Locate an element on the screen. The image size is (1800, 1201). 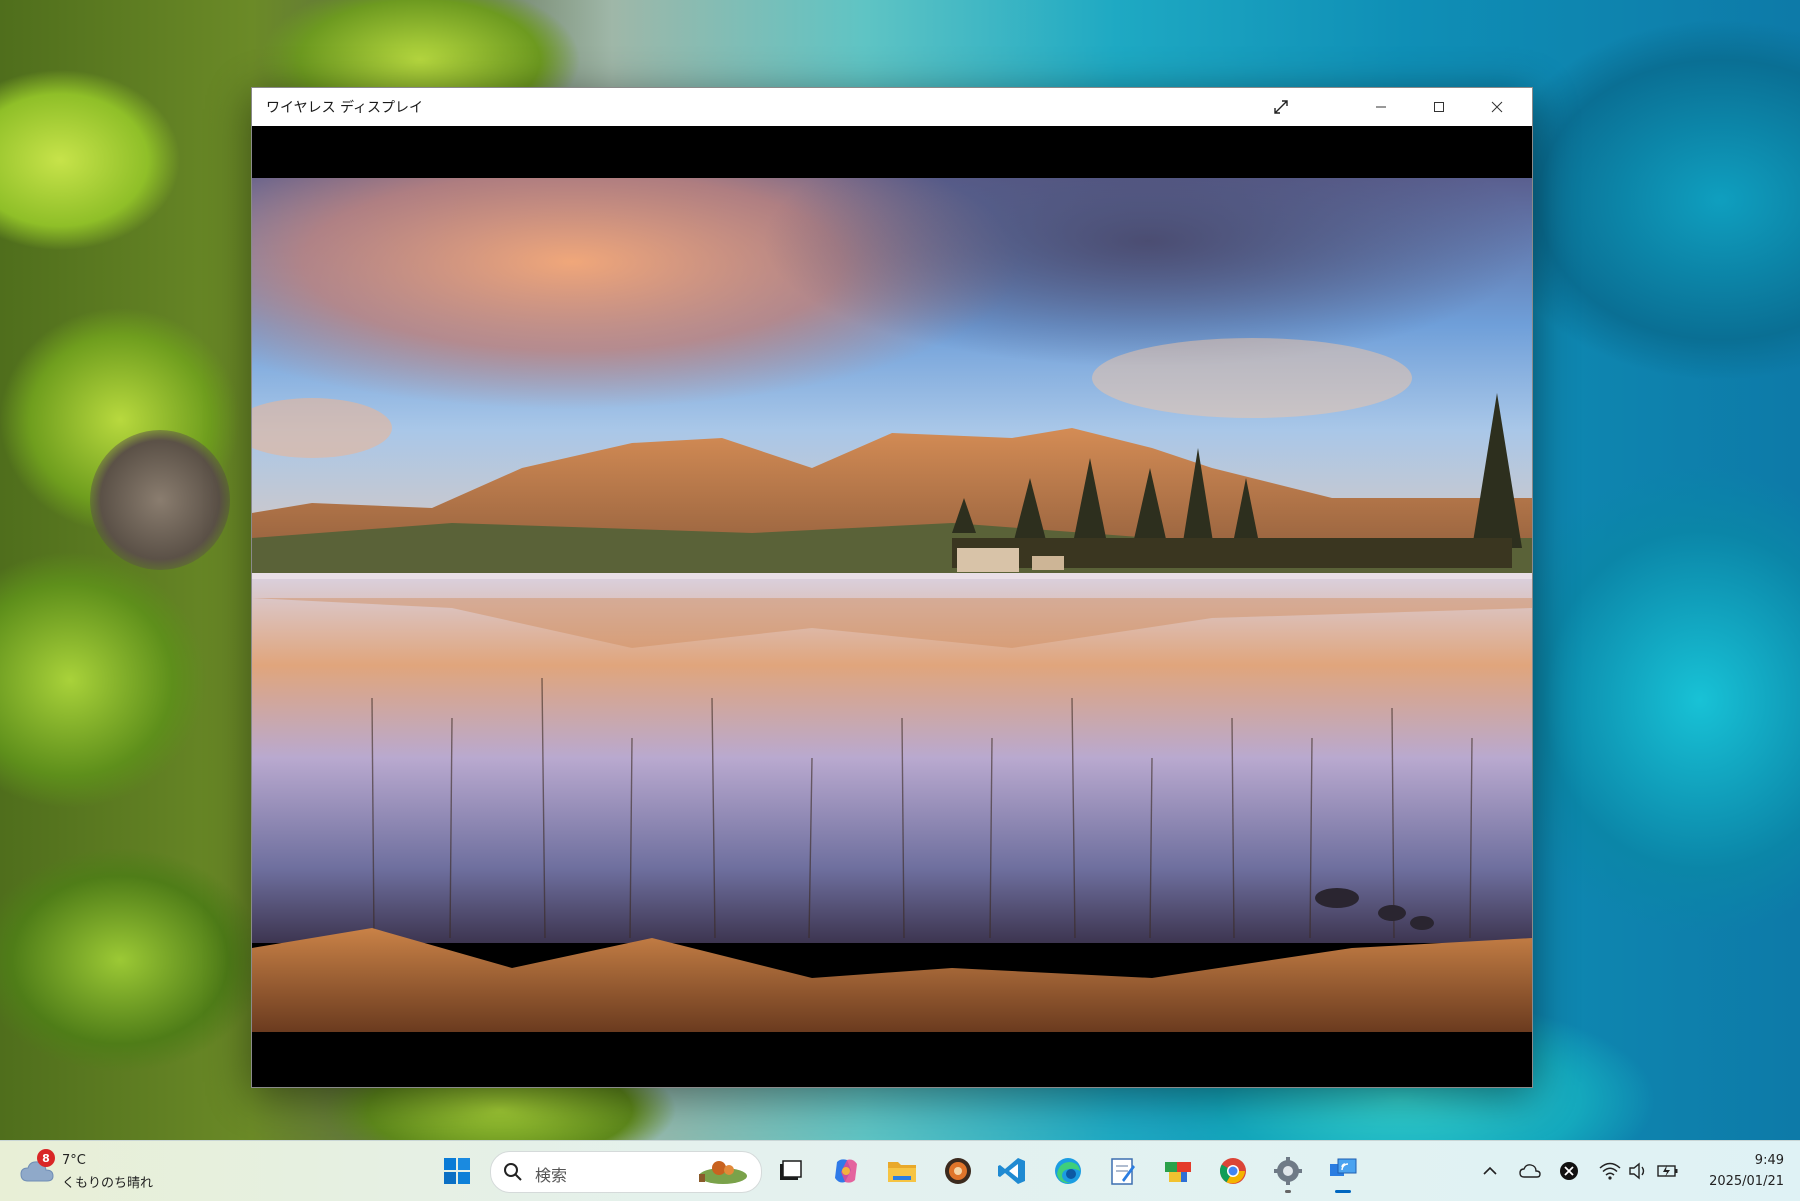
show-hidden-icons-button is located at coordinates (1490, 1171).